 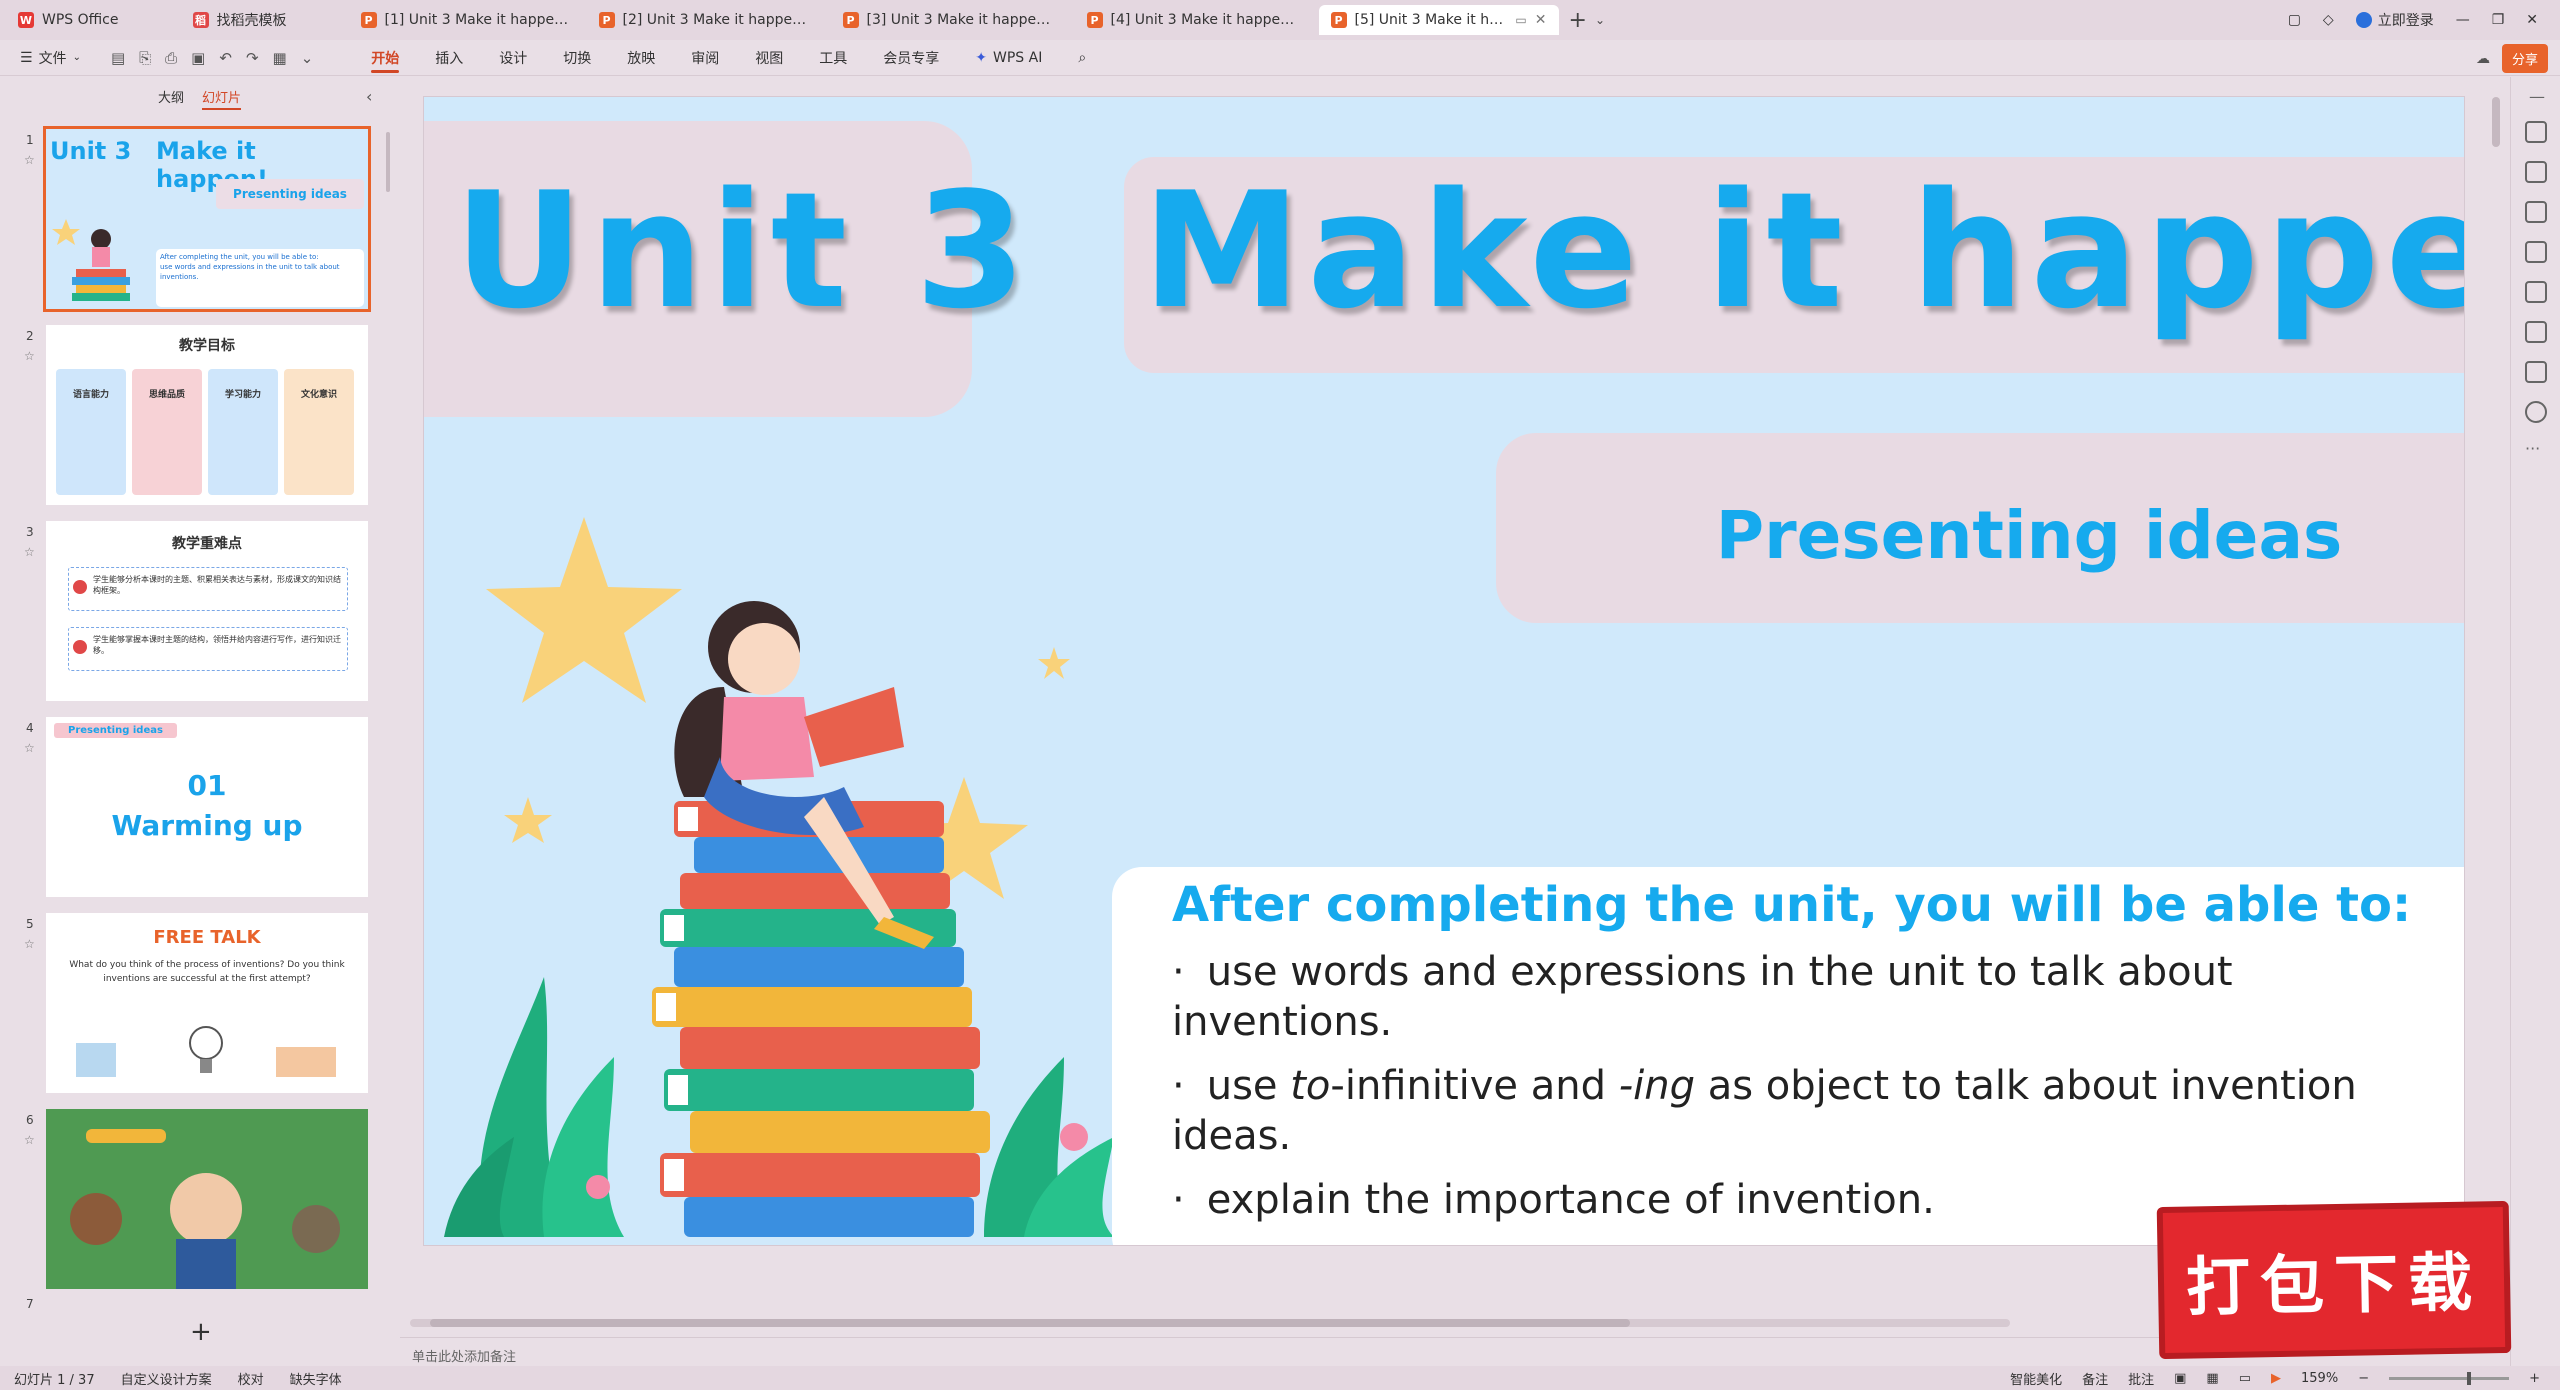 I want to click on zoom-in-icon: +, so click(x=2534, y=1378).